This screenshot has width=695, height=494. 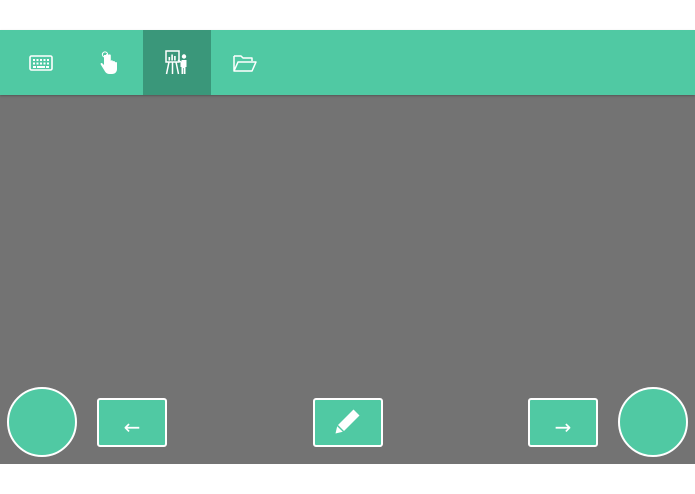 I want to click on tab-presentation, so click(x=177, y=62).